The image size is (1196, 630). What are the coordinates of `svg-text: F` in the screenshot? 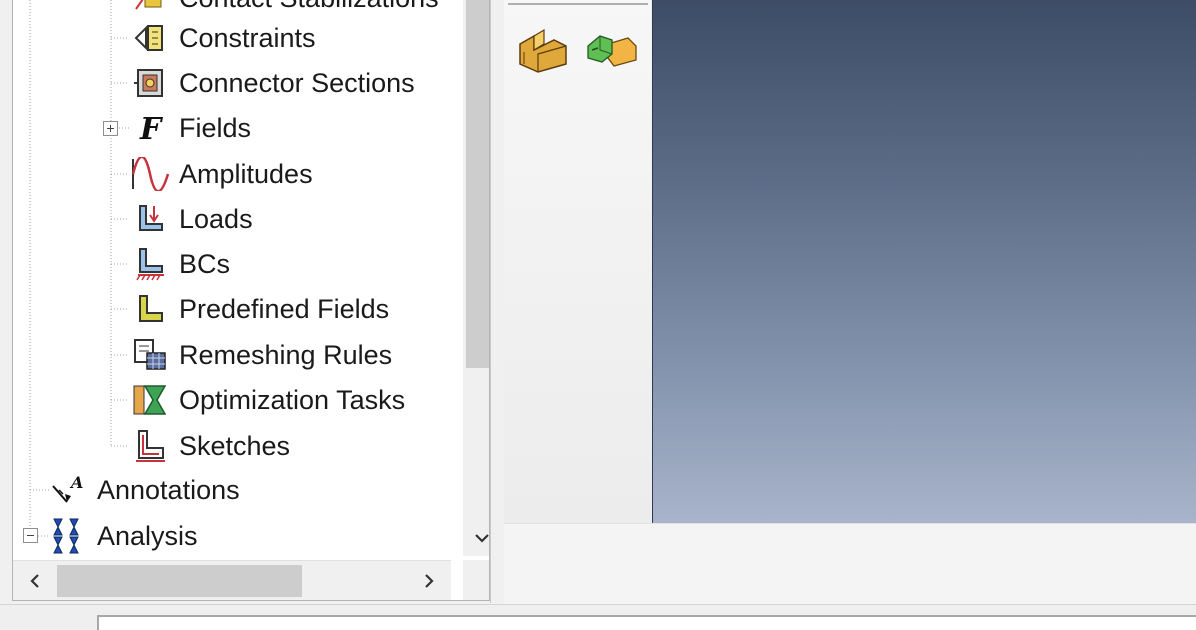 It's located at (151, 128).